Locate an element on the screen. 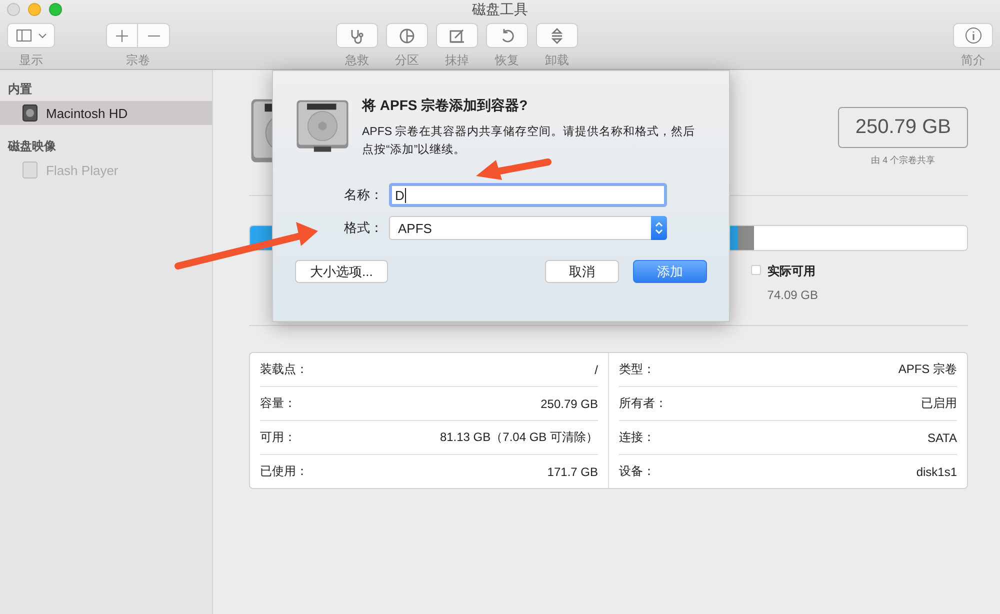 The width and height of the screenshot is (1000, 614). info-label: 所有者： is located at coordinates (643, 403).